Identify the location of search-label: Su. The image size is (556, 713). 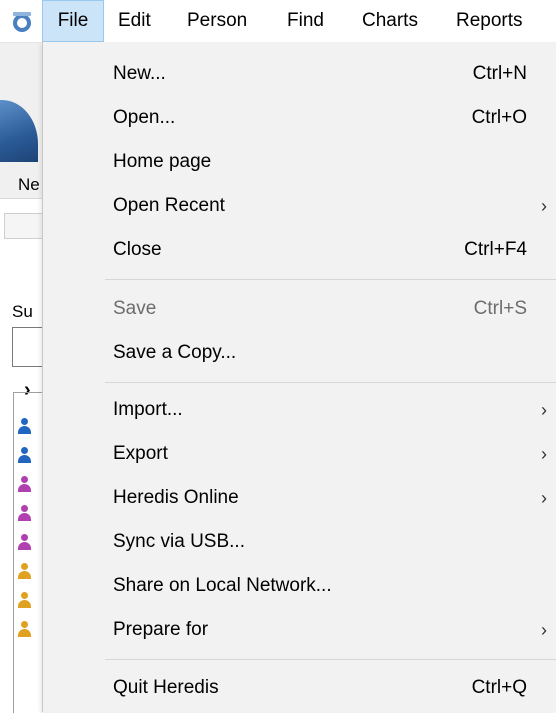
(22, 311).